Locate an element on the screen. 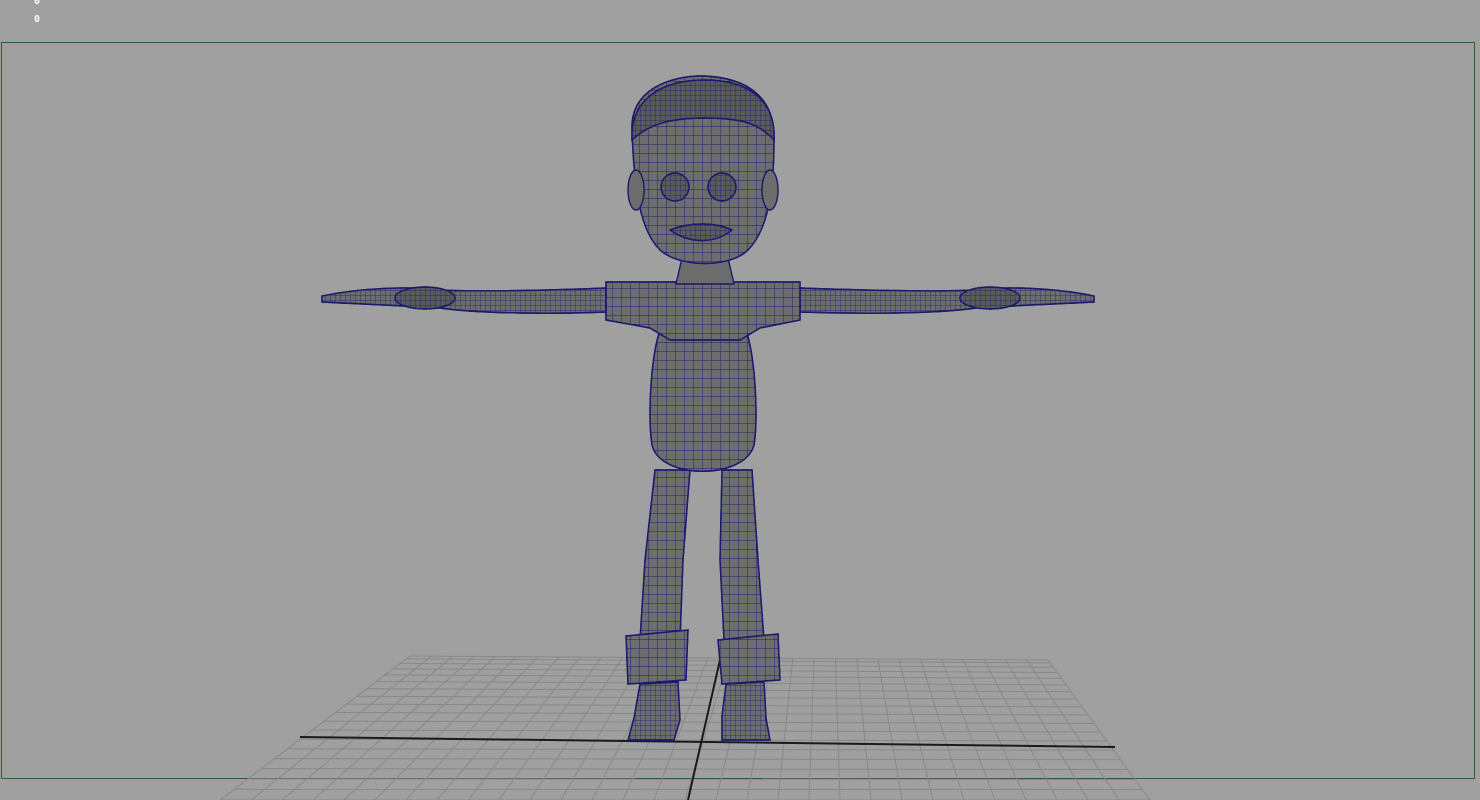 This screenshot has width=1480, height=800. left-arm is located at coordinates (464, 300).